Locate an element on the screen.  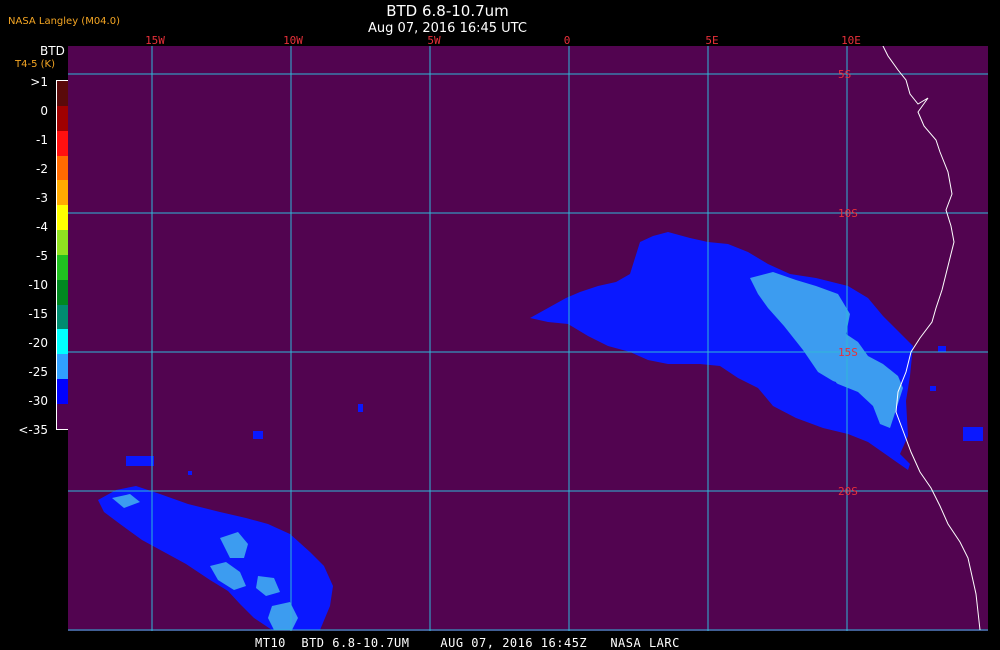
colorbar-tick-label: -15 is located at coordinates (38, 314).